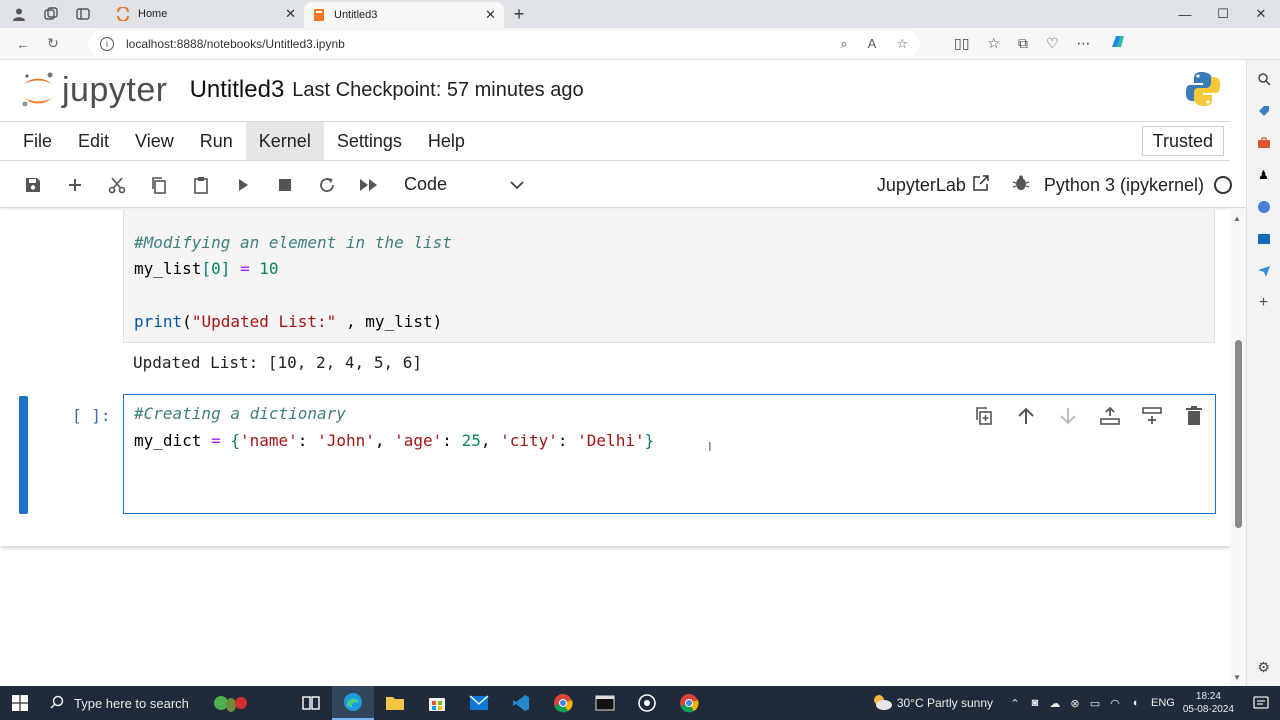 This screenshot has height=720, width=1280. I want to click on vscode-app-icon, so click(521, 703).